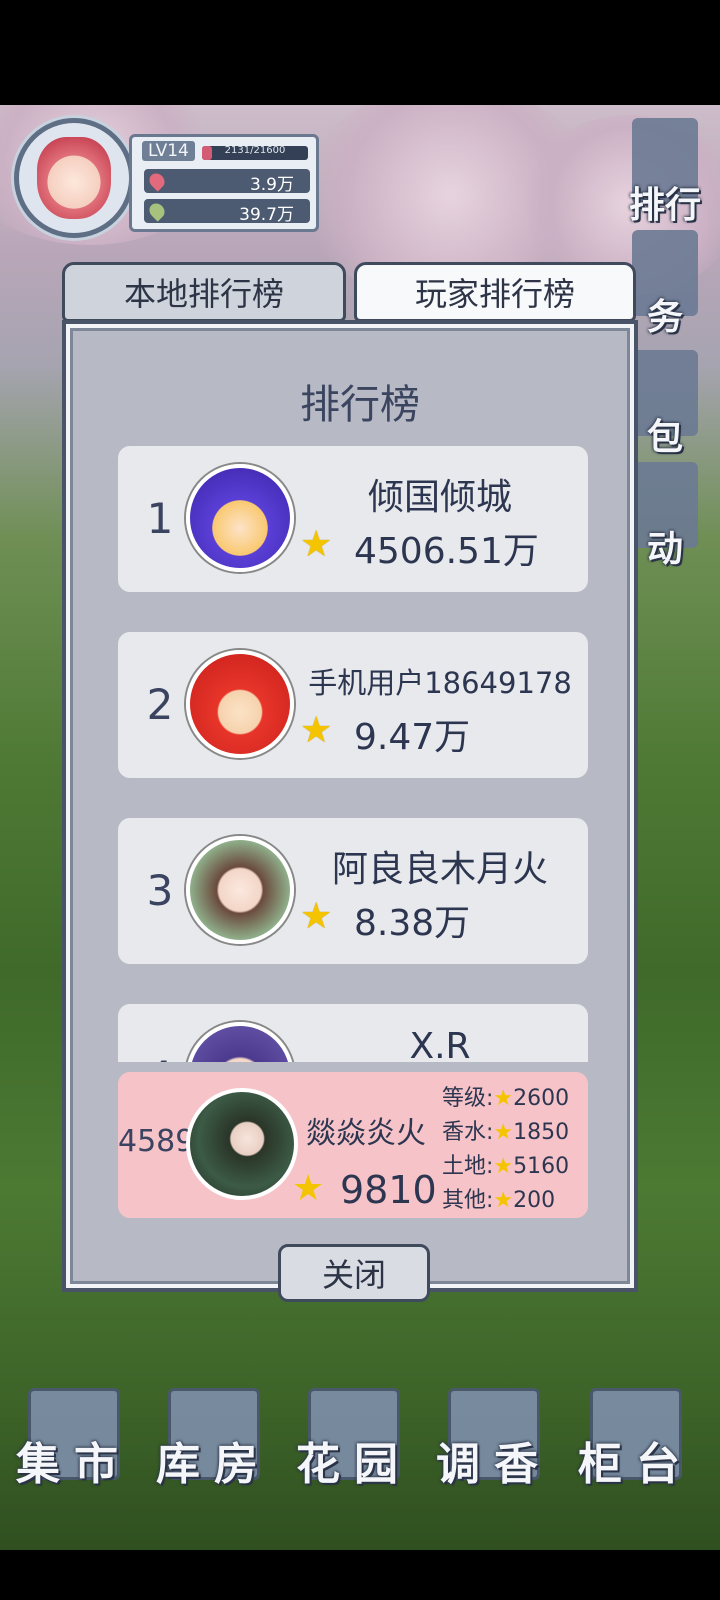 This screenshot has width=720, height=1600. I want to click on nav-perfume: 调香, so click(491, 1440).